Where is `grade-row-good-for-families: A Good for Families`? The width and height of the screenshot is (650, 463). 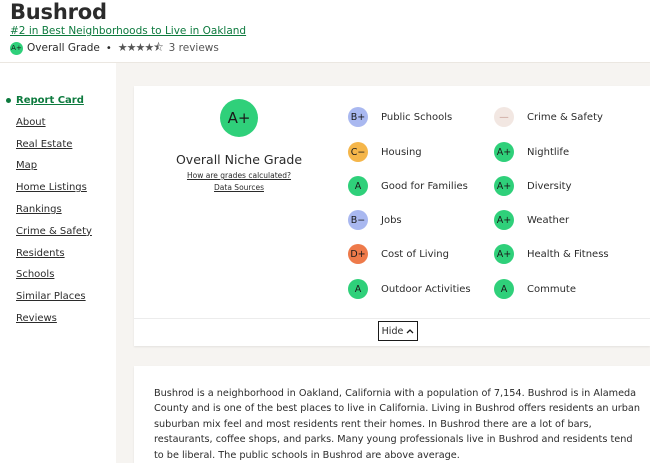 grade-row-good-for-families: A Good for Families is located at coordinates (408, 186).